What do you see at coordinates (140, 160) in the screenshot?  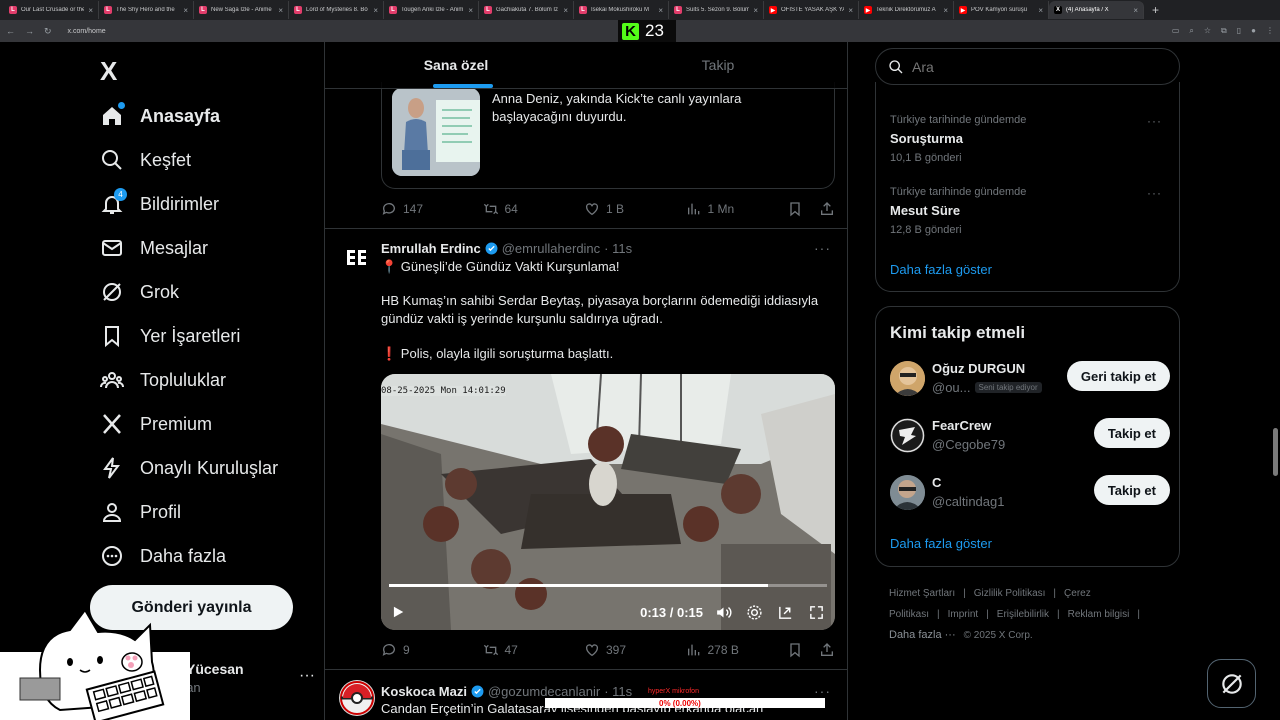 I see `nav-item-search: Keşfet` at bounding box center [140, 160].